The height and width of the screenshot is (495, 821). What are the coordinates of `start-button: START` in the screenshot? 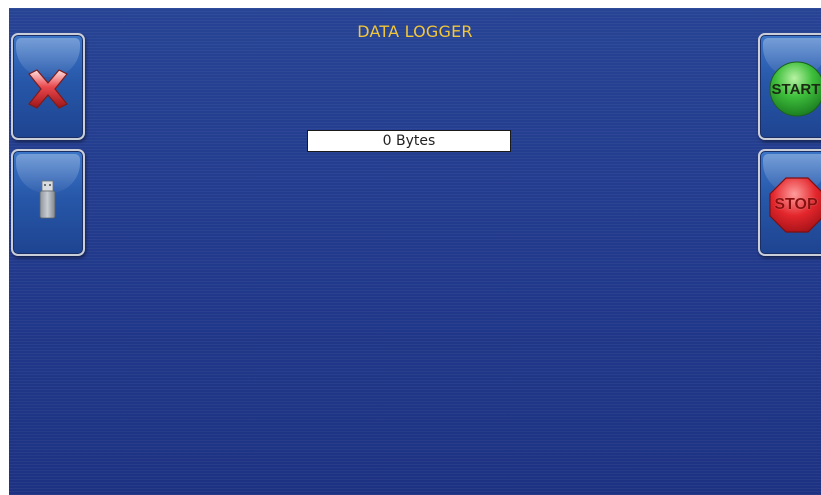 It's located at (789, 86).